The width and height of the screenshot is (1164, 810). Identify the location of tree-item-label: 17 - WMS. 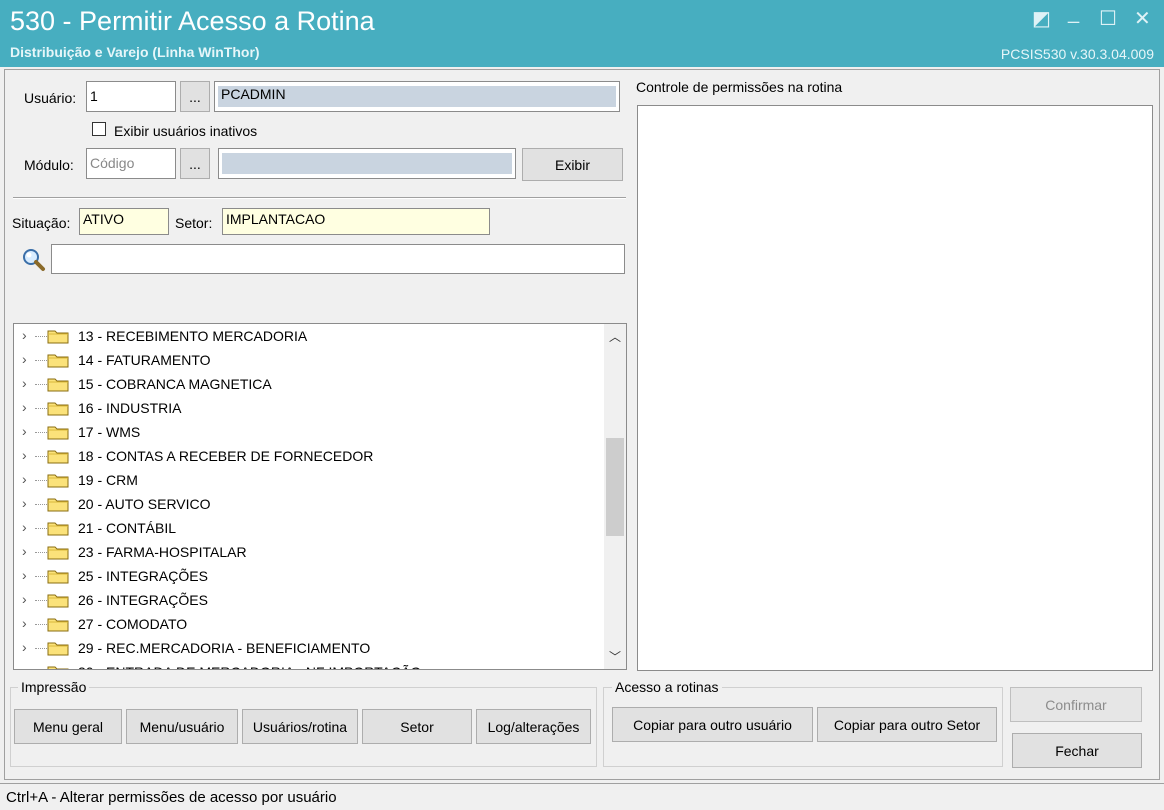
(109, 432).